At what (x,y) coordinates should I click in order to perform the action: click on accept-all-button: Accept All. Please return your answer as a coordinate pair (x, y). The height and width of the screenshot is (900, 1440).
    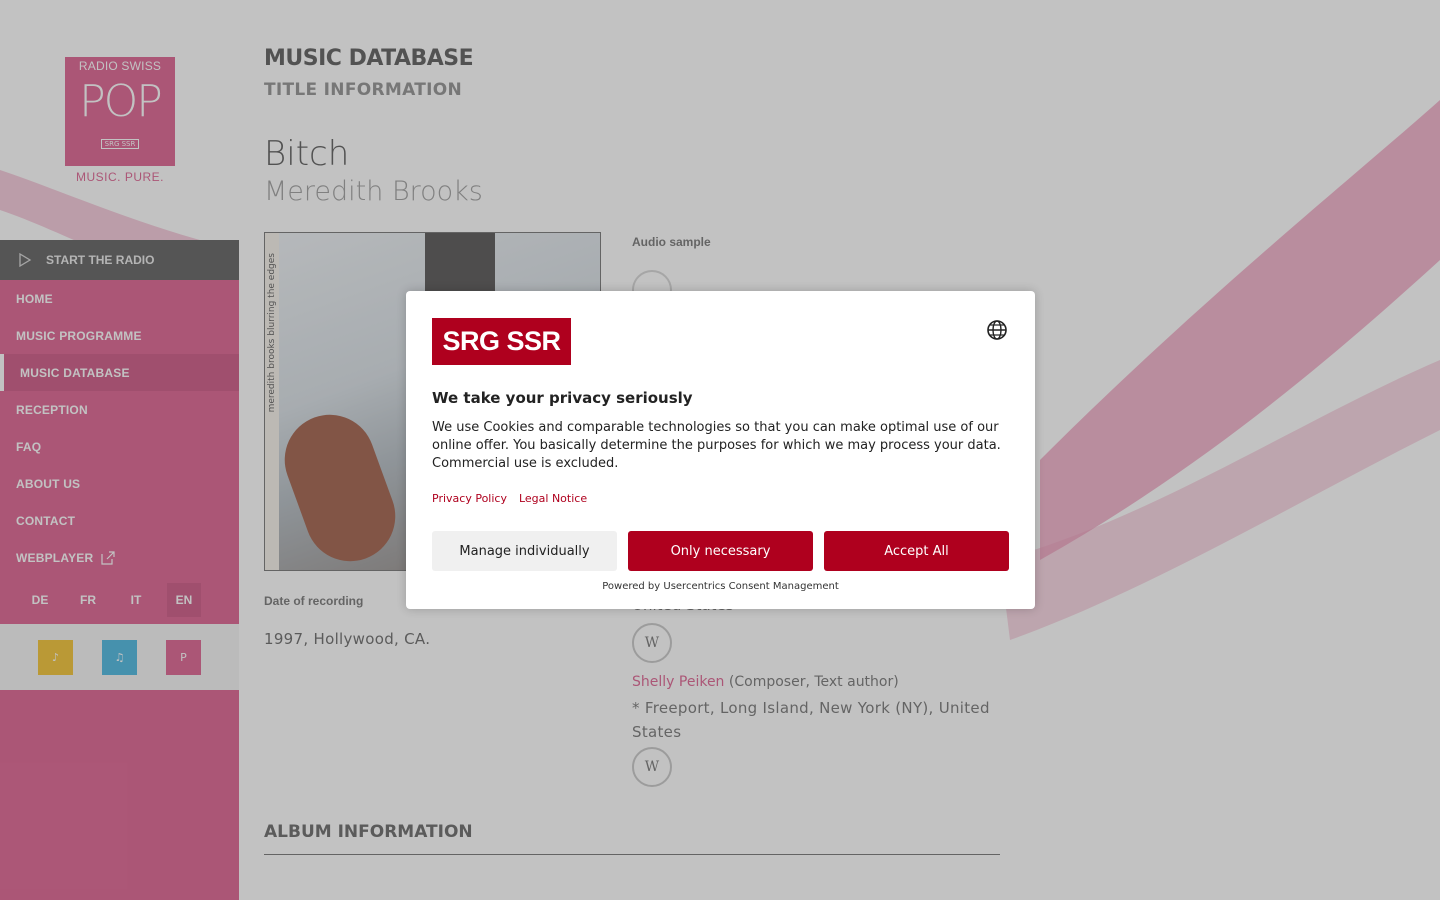
    Looking at the image, I should click on (916, 551).